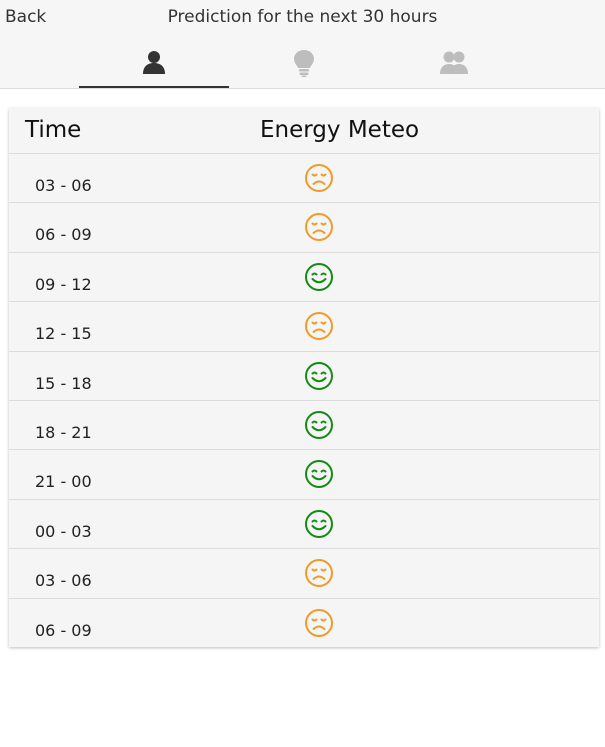  I want to click on top-bar: Back Prediction for the next 30 hours, so click(302, 44).